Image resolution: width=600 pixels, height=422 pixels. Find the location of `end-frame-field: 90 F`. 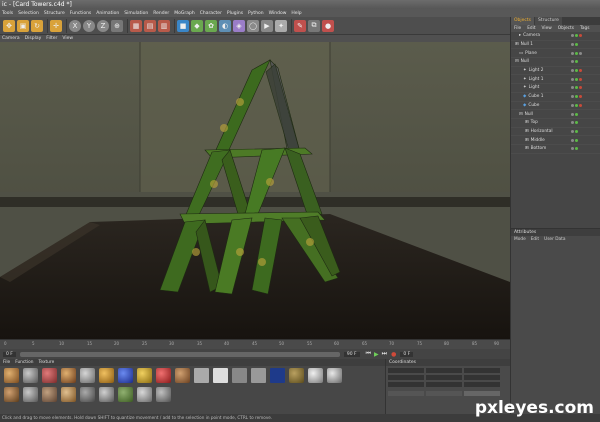

end-frame-field: 90 F is located at coordinates (351, 354).